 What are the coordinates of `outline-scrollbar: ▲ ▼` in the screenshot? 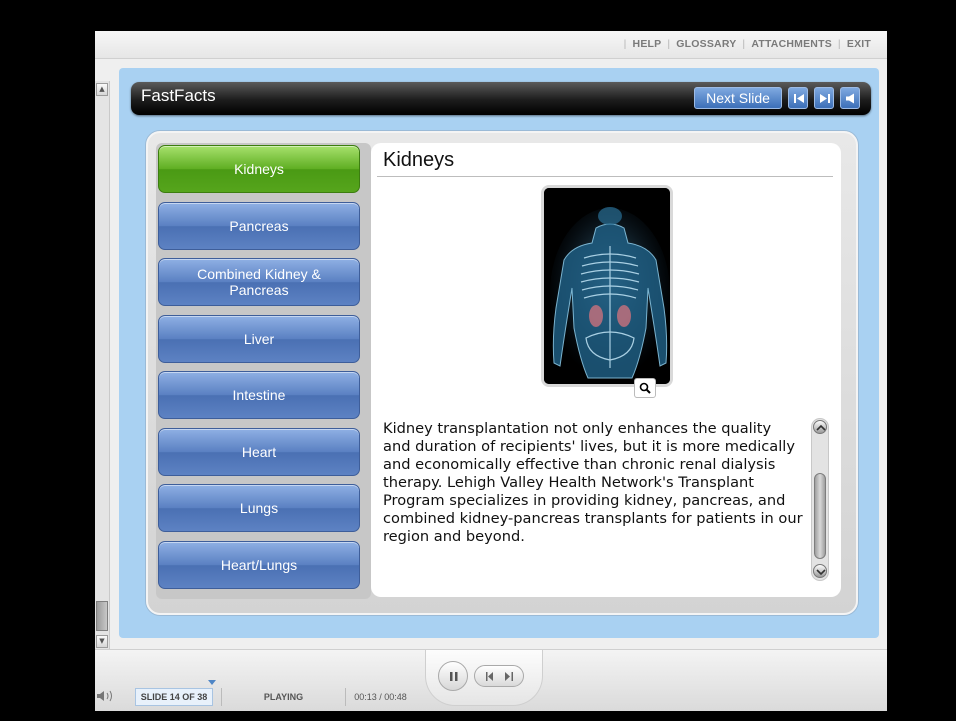 It's located at (102, 366).